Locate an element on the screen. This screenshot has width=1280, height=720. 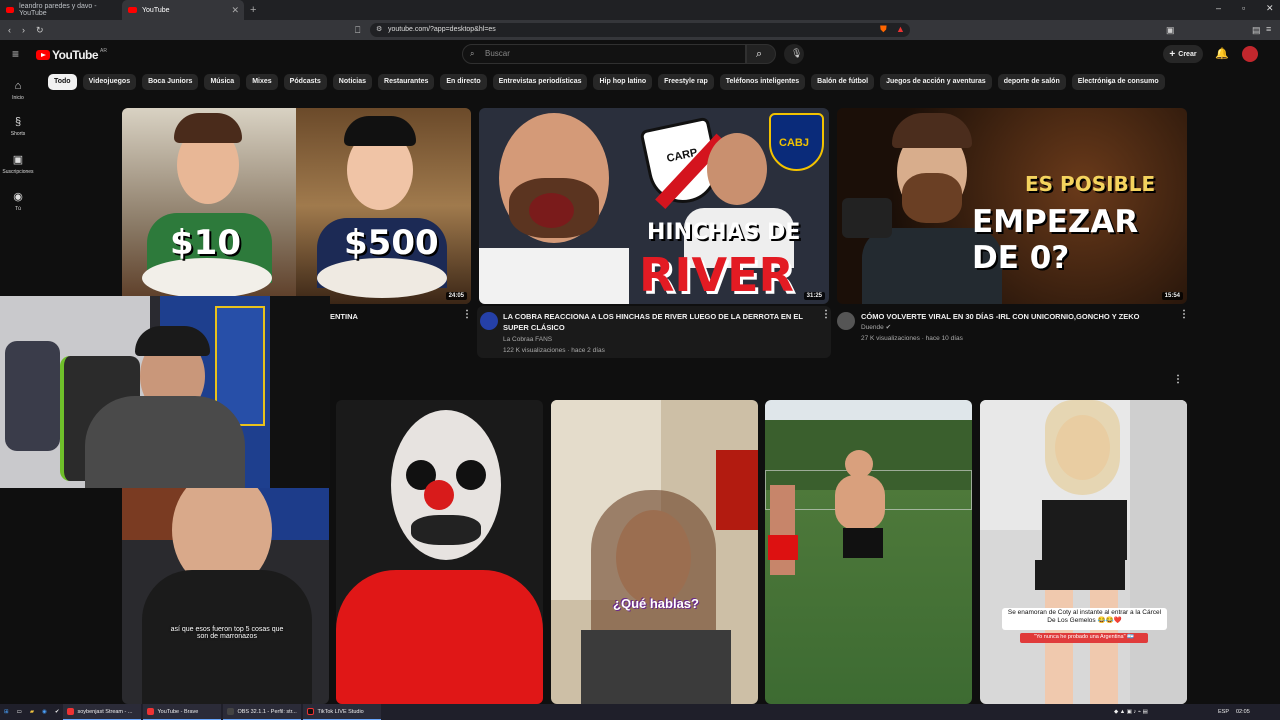
chip-8: En directo is located at coordinates (463, 82).